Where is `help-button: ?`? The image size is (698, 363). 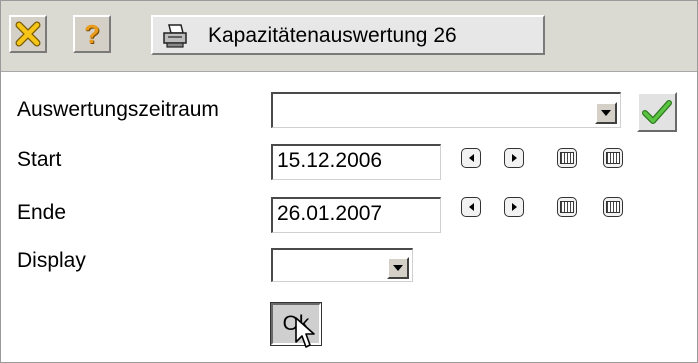
help-button: ? is located at coordinates (92, 34).